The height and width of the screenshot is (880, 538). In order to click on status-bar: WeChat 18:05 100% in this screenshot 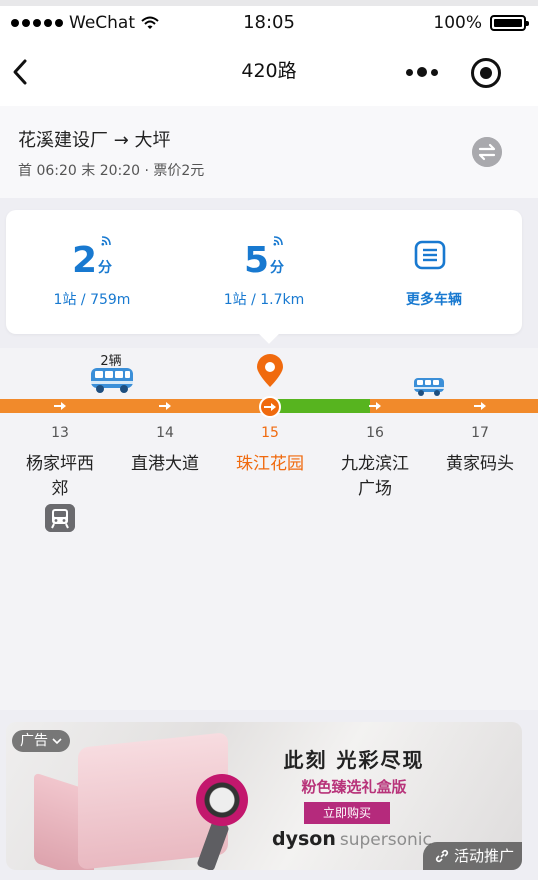, I will do `click(269, 20)`.